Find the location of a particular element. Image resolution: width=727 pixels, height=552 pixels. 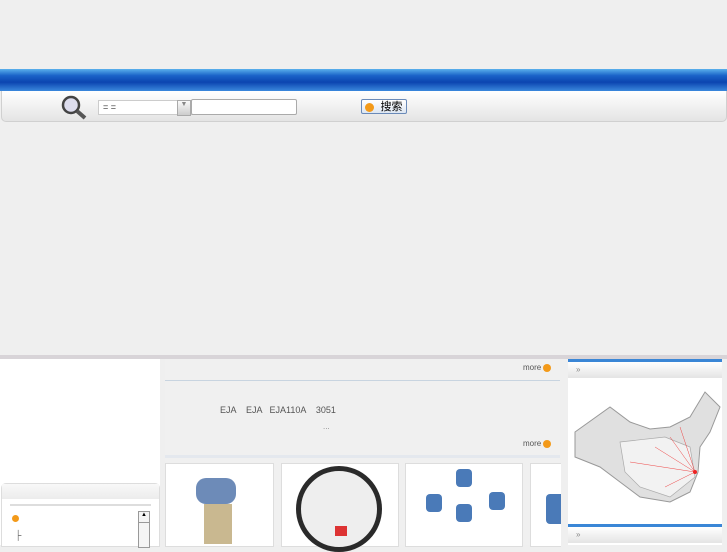

map-header: » is located at coordinates (645, 368).